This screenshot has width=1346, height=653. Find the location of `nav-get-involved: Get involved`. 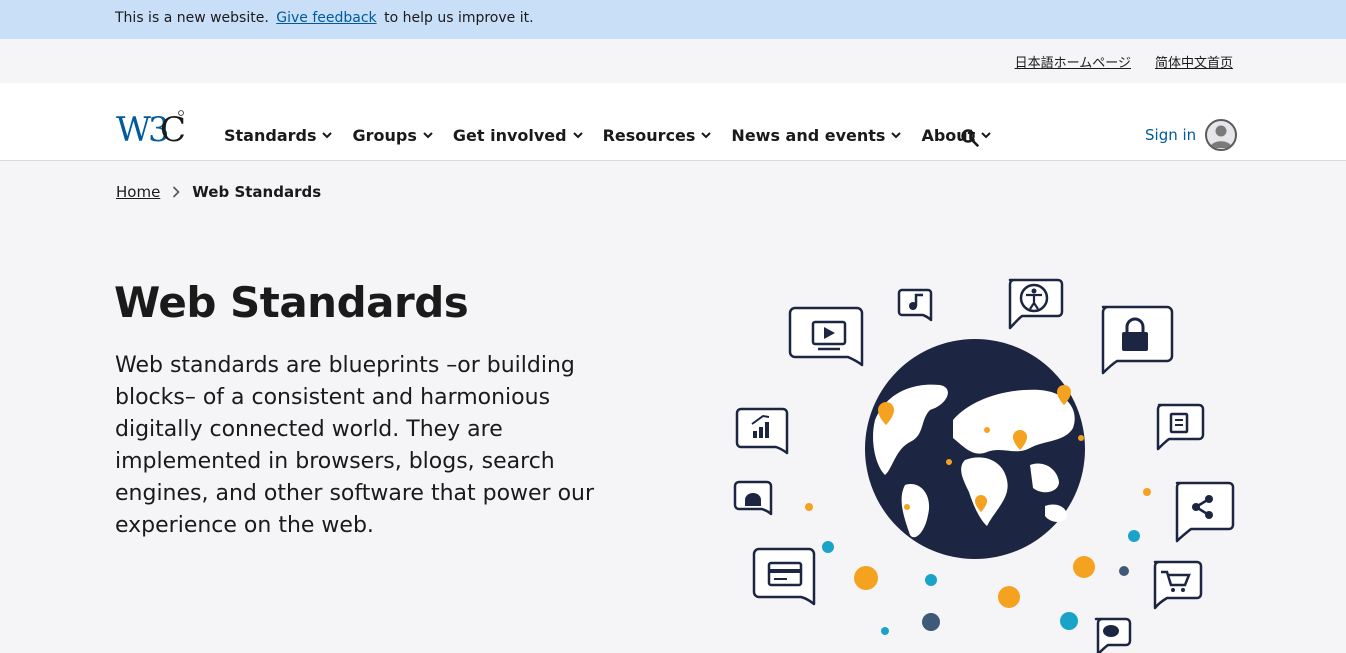

nav-get-involved: Get involved is located at coordinates (518, 135).